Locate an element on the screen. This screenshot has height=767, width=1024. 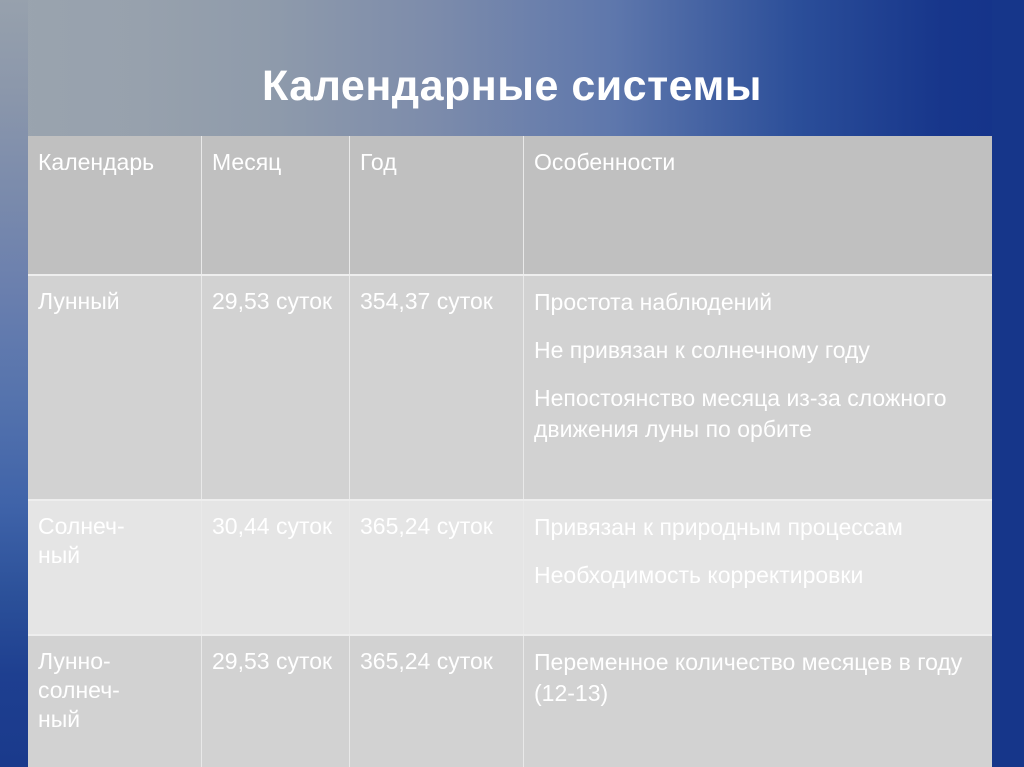
cell-calendar: Солнеч-ный is located at coordinates (115, 567).